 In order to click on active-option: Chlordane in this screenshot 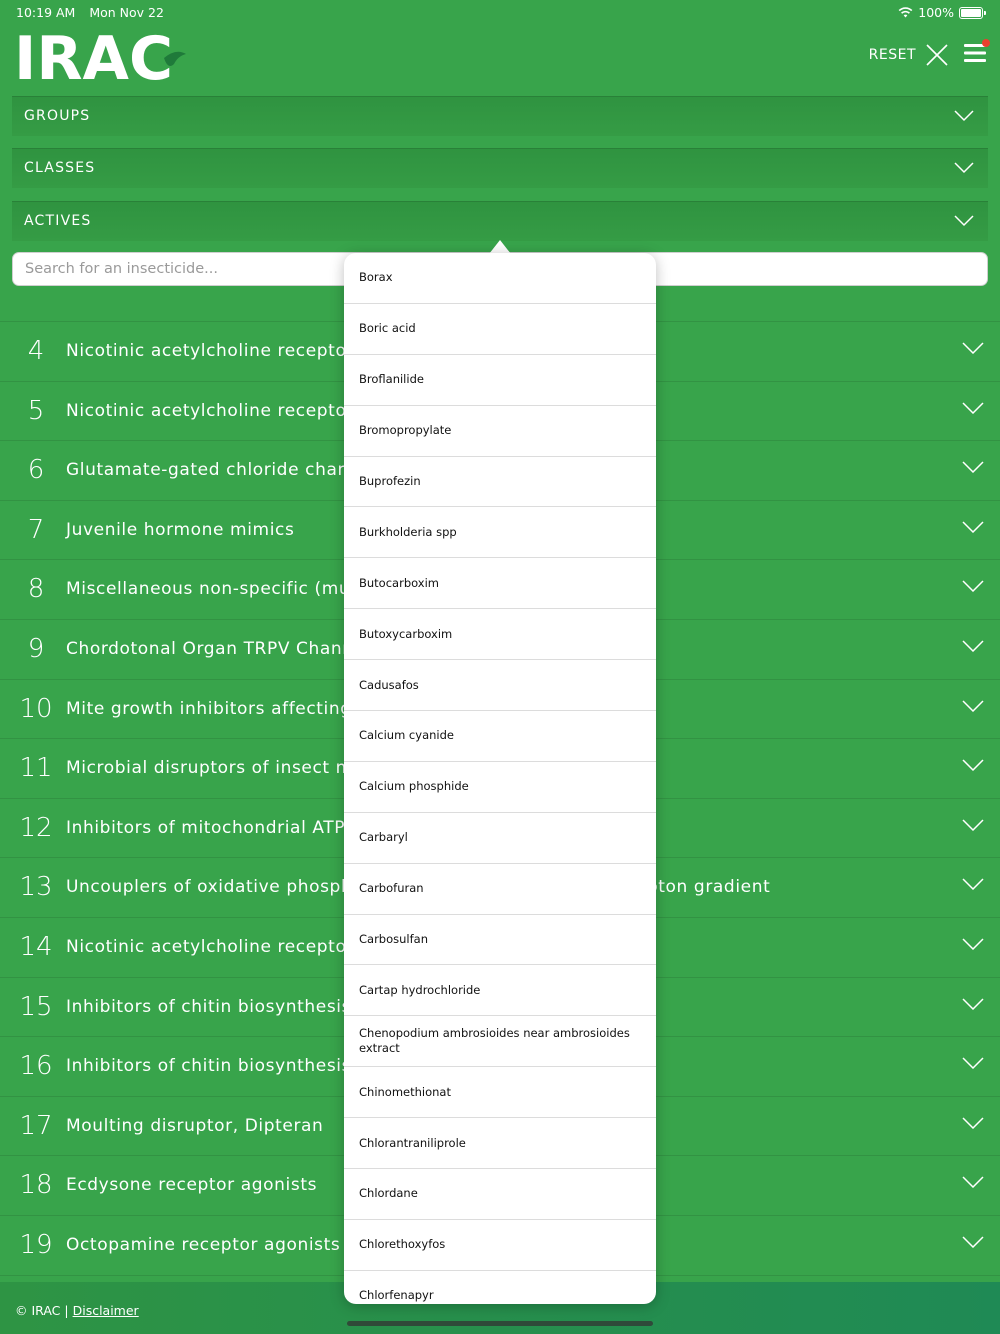, I will do `click(500, 1194)`.